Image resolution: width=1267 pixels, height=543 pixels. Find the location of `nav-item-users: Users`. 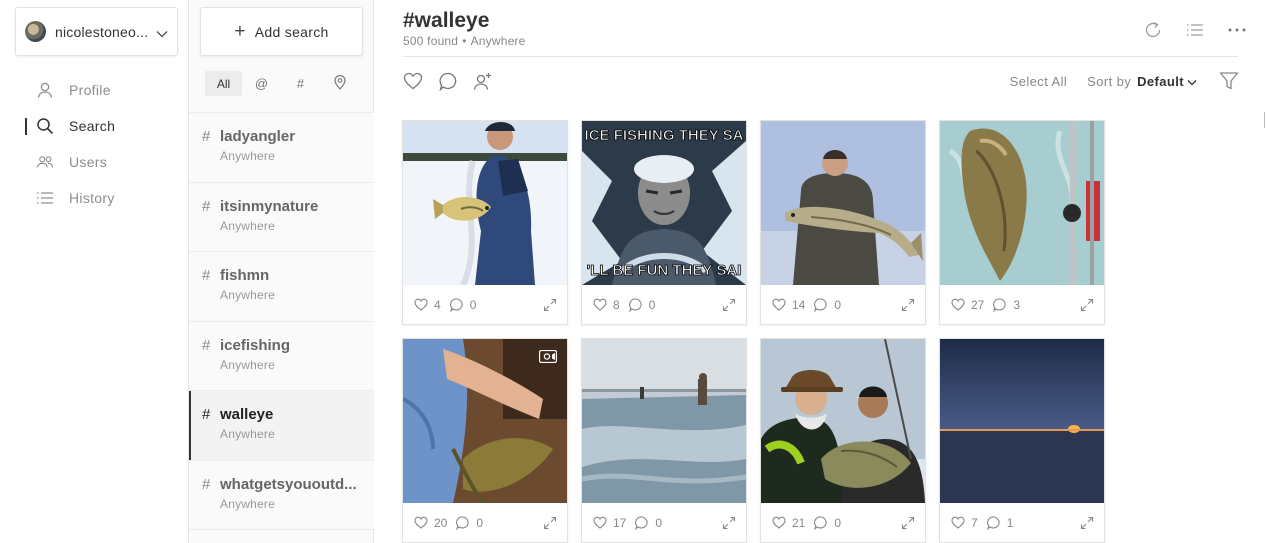

nav-item-users: Users is located at coordinates (94, 162).